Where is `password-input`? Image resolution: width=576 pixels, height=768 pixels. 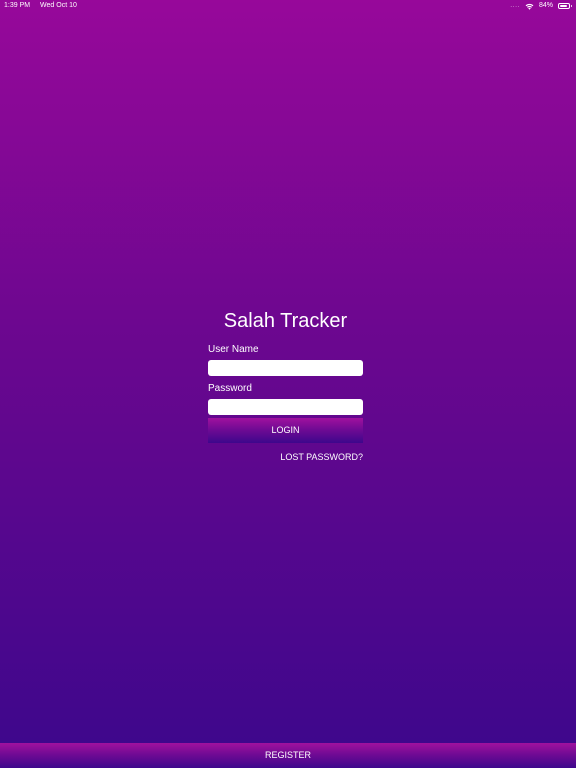
password-input is located at coordinates (285, 407).